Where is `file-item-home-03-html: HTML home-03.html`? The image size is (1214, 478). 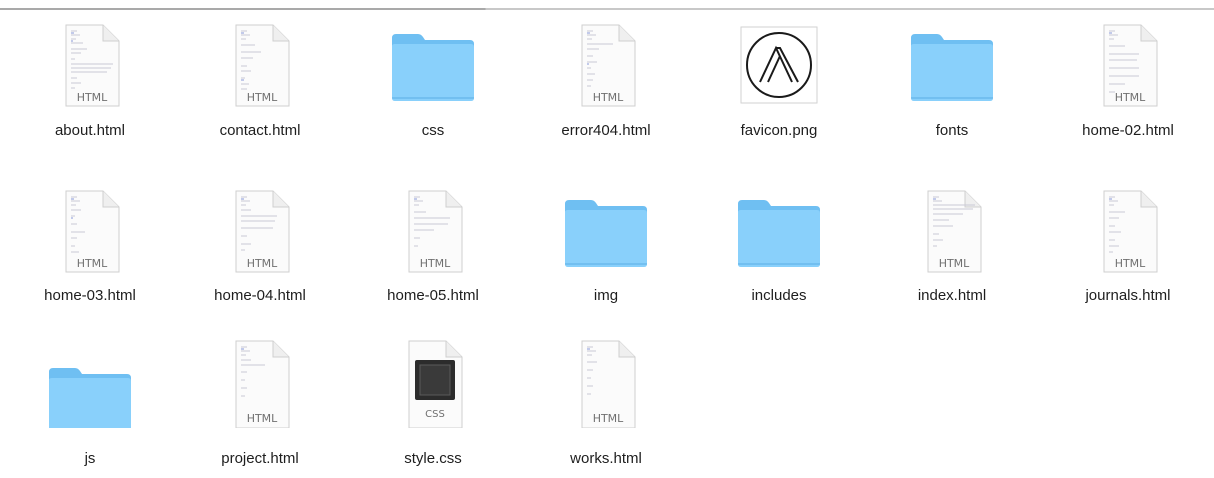
file-item-home-03-html: HTML home-03.html is located at coordinates (90, 258).